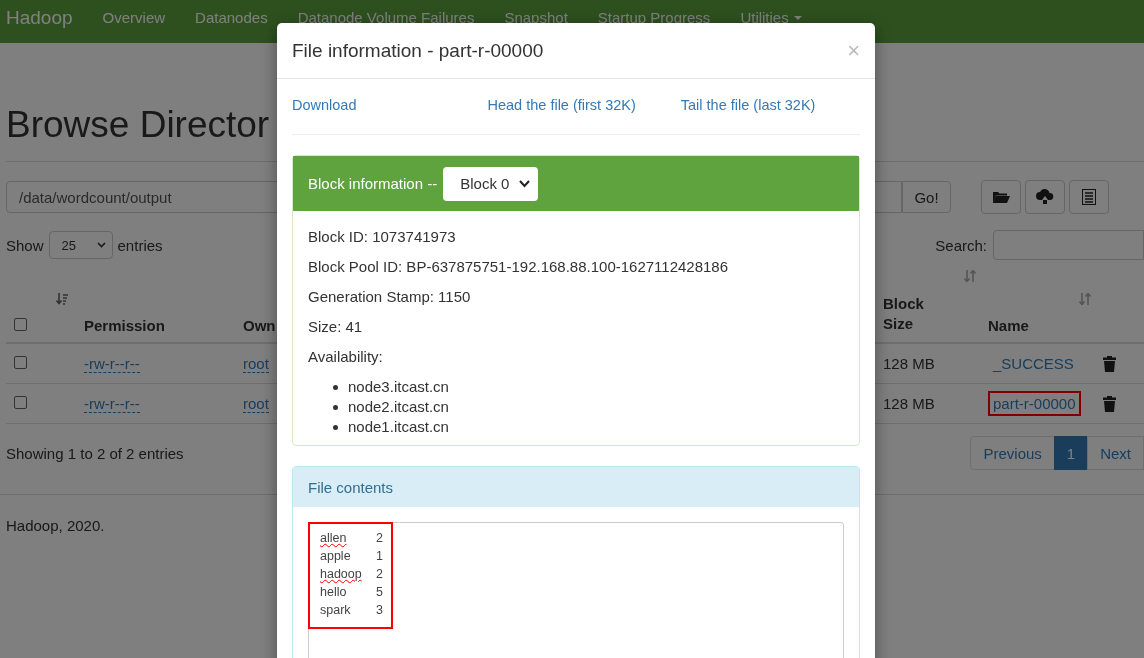  Describe the element at coordinates (1068, 245) in the screenshot. I see `search-field` at that location.